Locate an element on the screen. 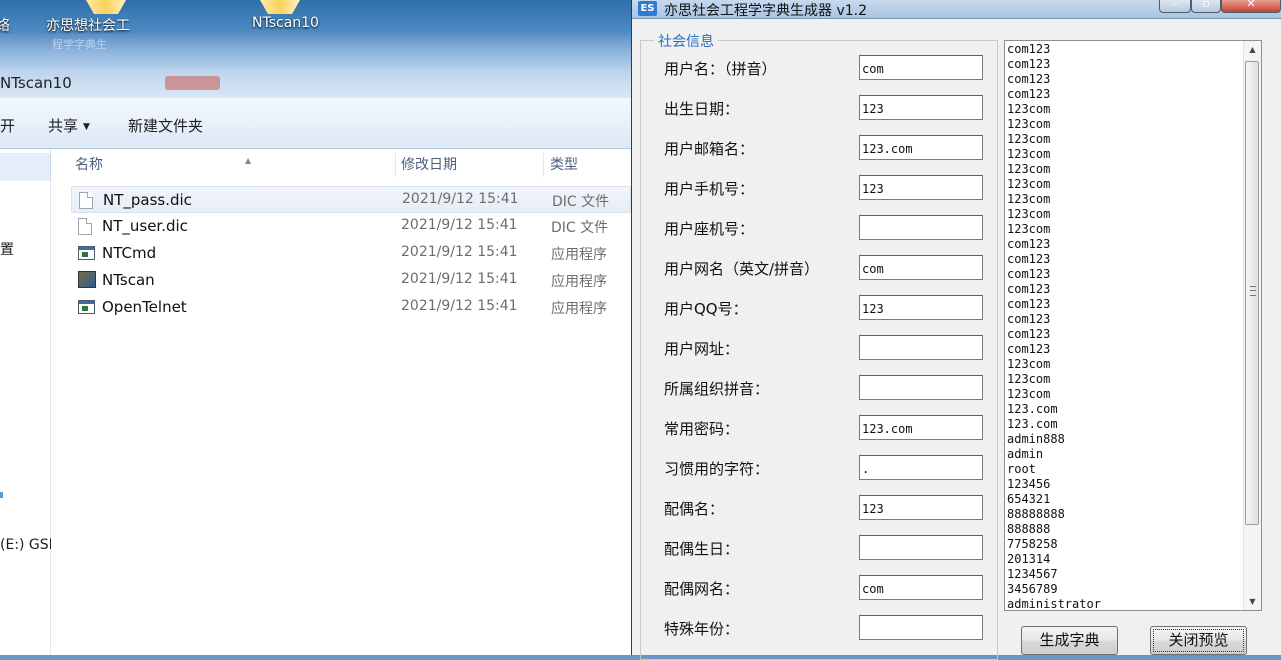  explorer-title-bar: 程学字典生 is located at coordinates (315, 52).